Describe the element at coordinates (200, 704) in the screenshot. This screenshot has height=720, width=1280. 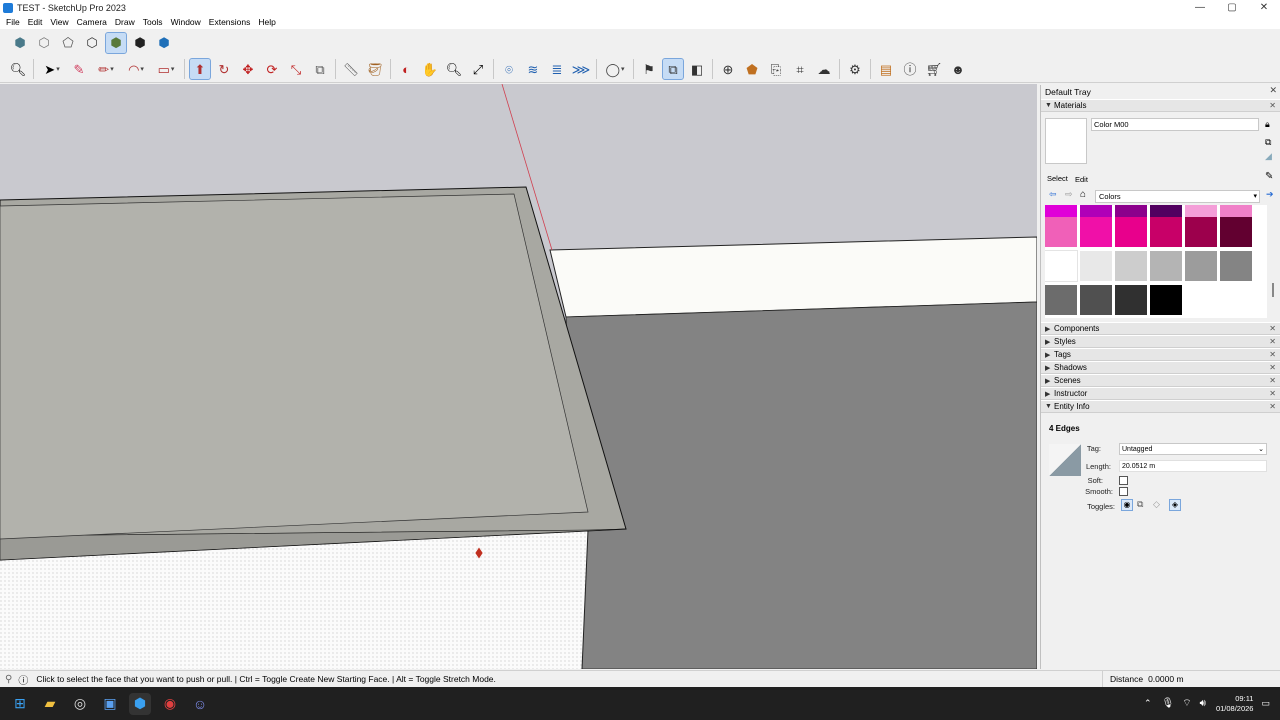
I see `discord-icon: ☺` at that location.